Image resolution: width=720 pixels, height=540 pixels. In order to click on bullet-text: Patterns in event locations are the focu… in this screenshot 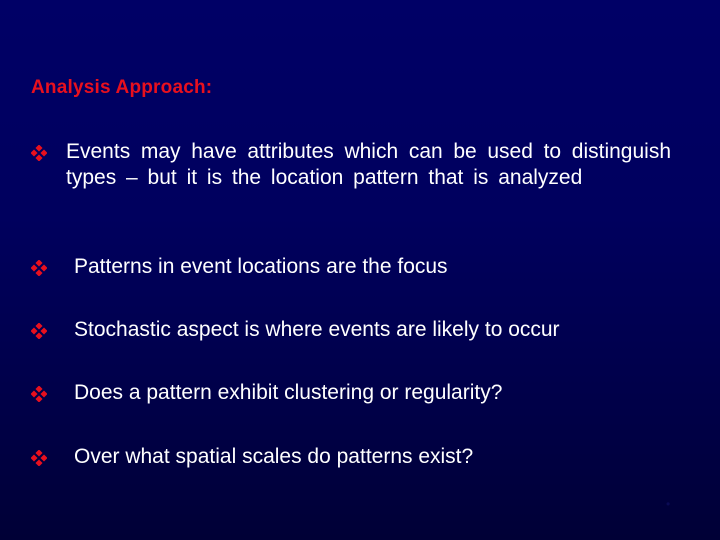, I will do `click(261, 266)`.